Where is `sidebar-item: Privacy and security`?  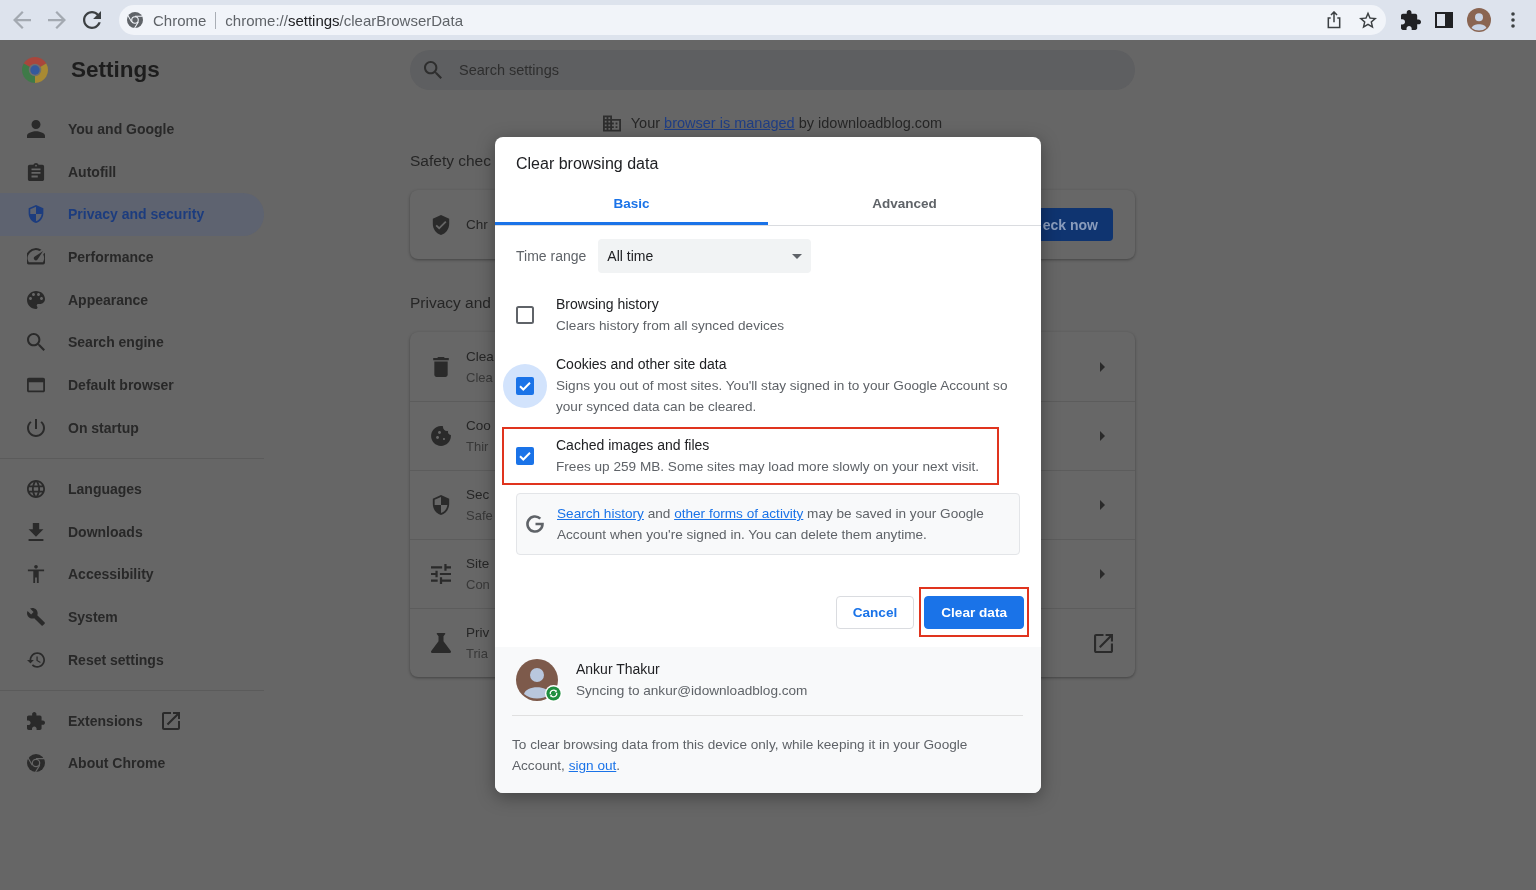 sidebar-item: Privacy and security is located at coordinates (132, 214).